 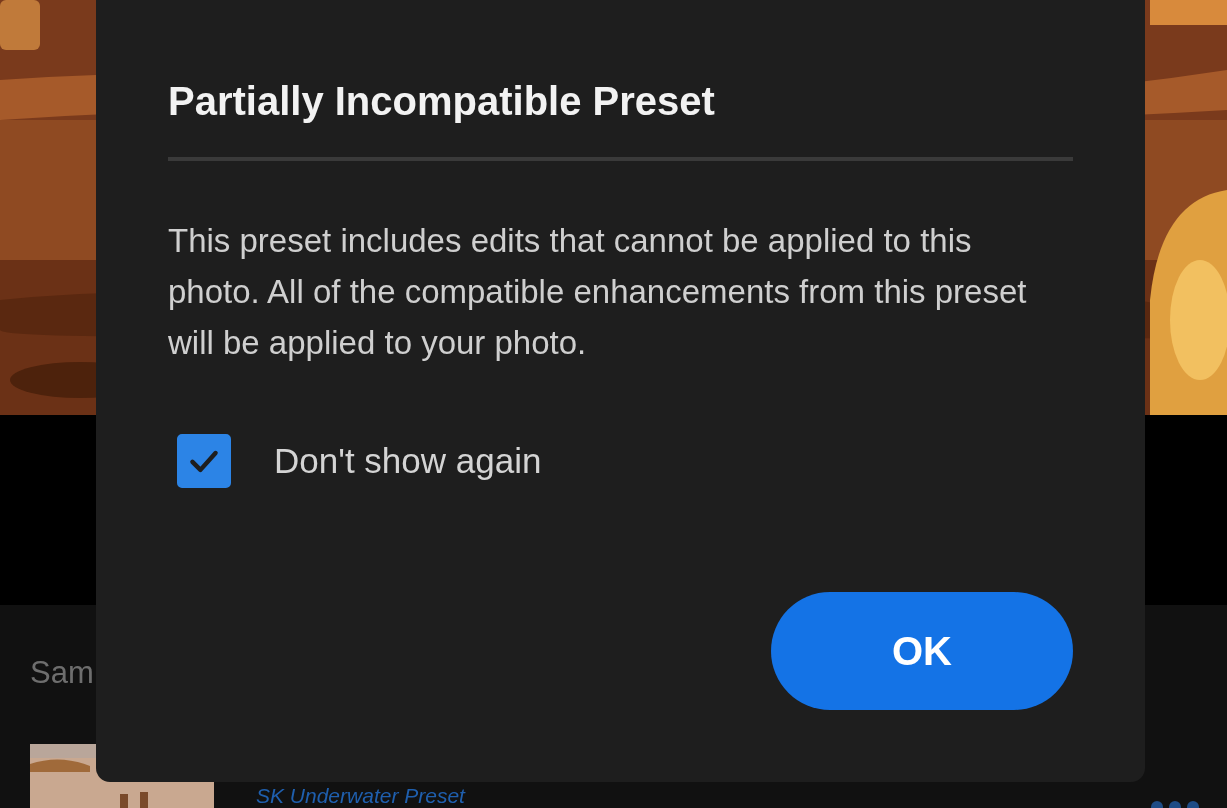 I want to click on dialog-message: This preset includes edits that cannot be applied to this photo. All of the compatible enhancements from this preset will be applied to your photo., so click(x=598, y=292).